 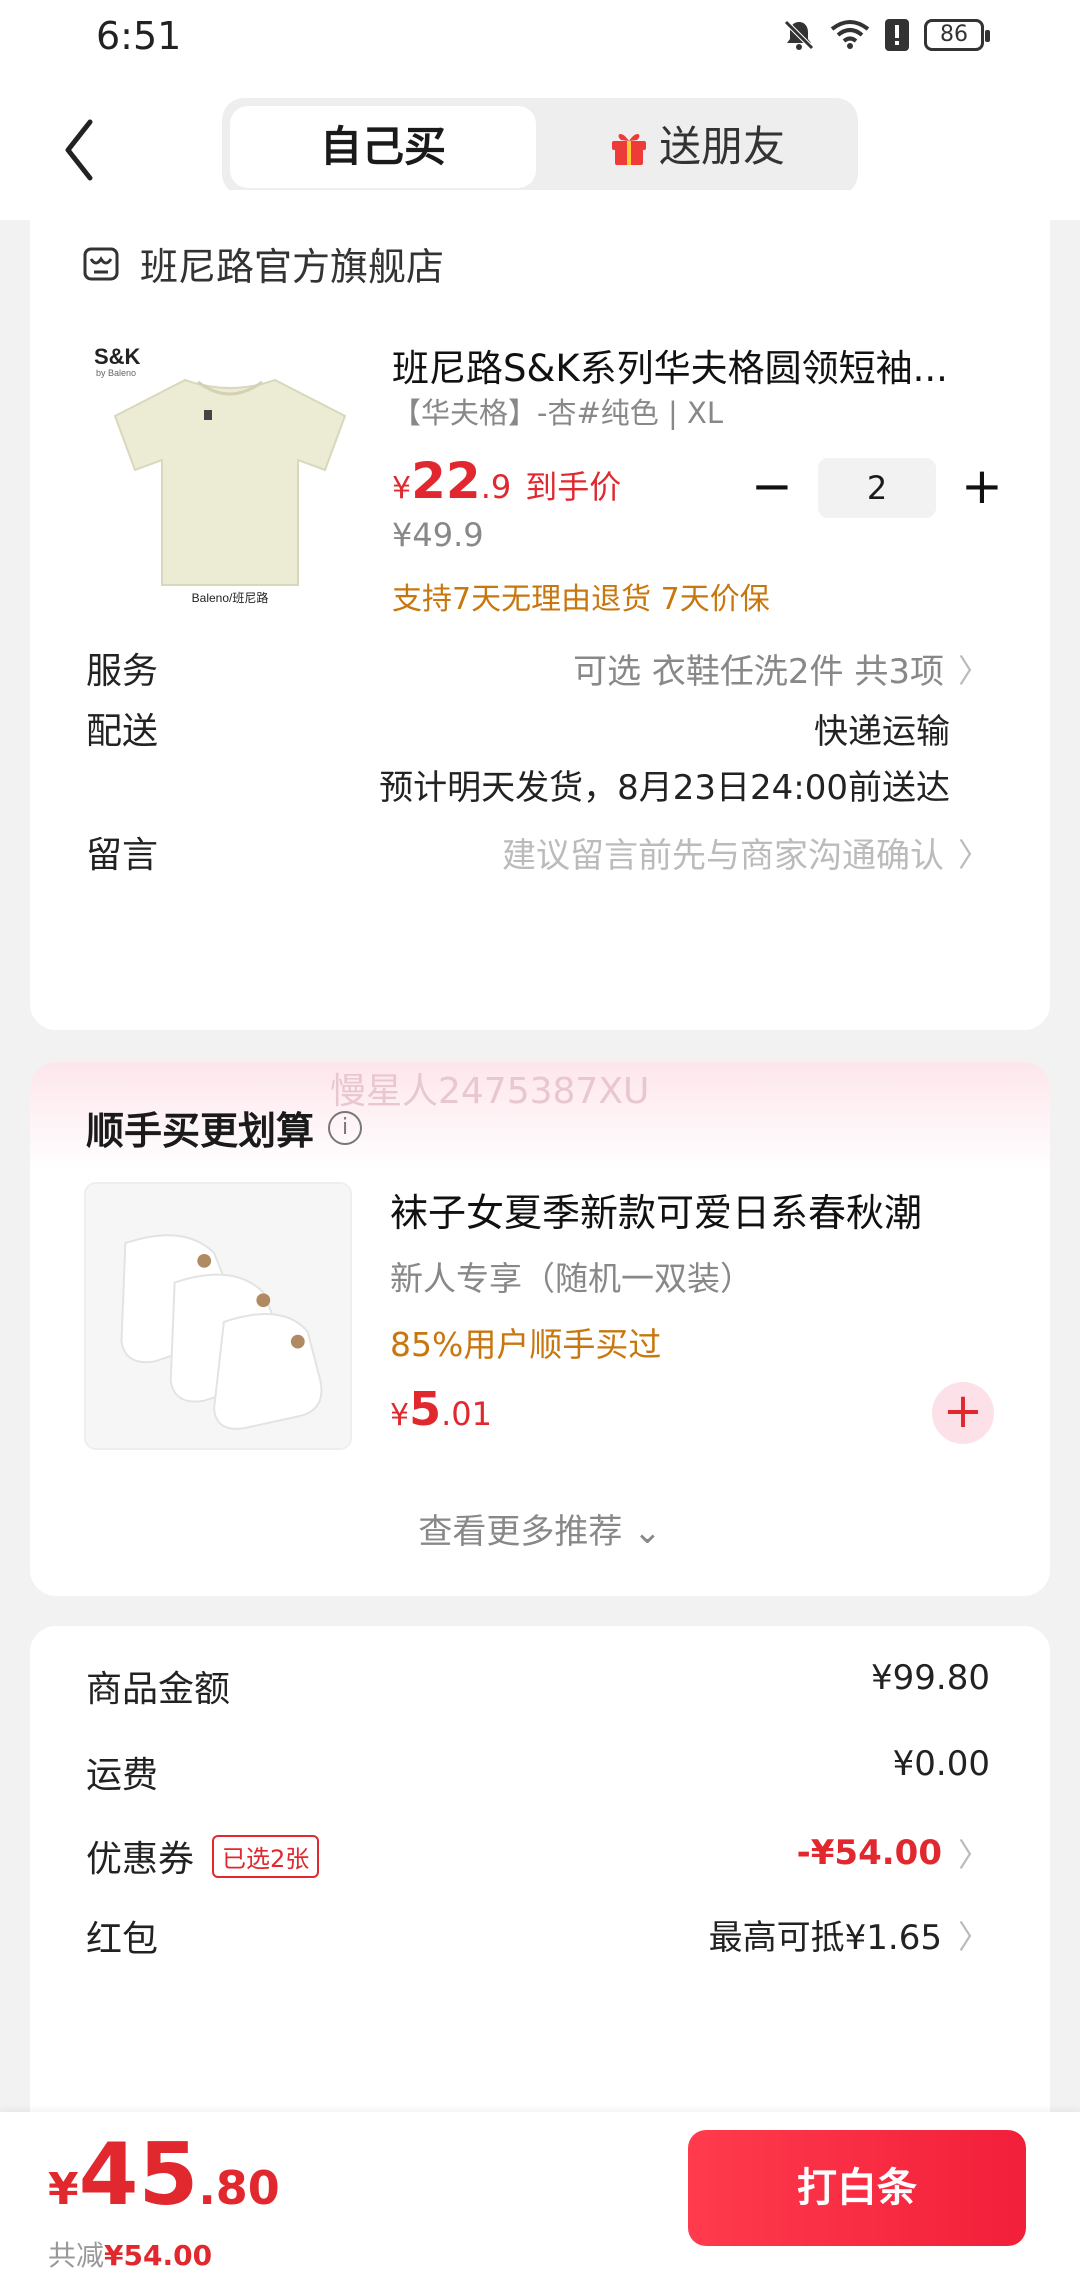 I want to click on coupon-label: 优惠券, so click(x=140, y=1859).